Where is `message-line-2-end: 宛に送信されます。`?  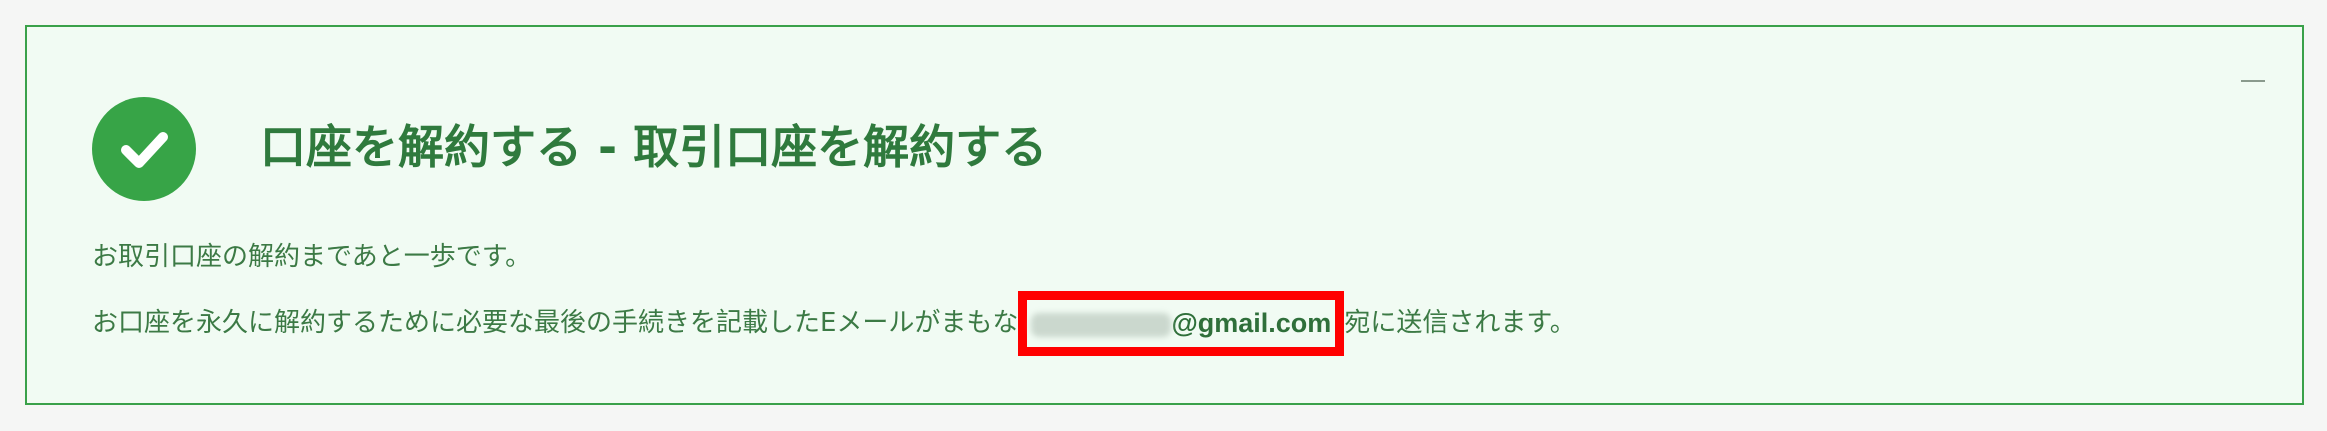
message-line-2-end: 宛に送信されます。 is located at coordinates (1460, 323).